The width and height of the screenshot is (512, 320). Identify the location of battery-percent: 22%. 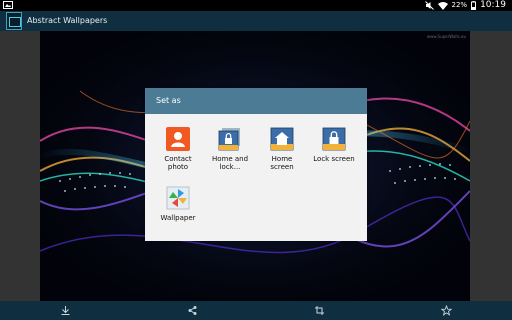
(459, 5).